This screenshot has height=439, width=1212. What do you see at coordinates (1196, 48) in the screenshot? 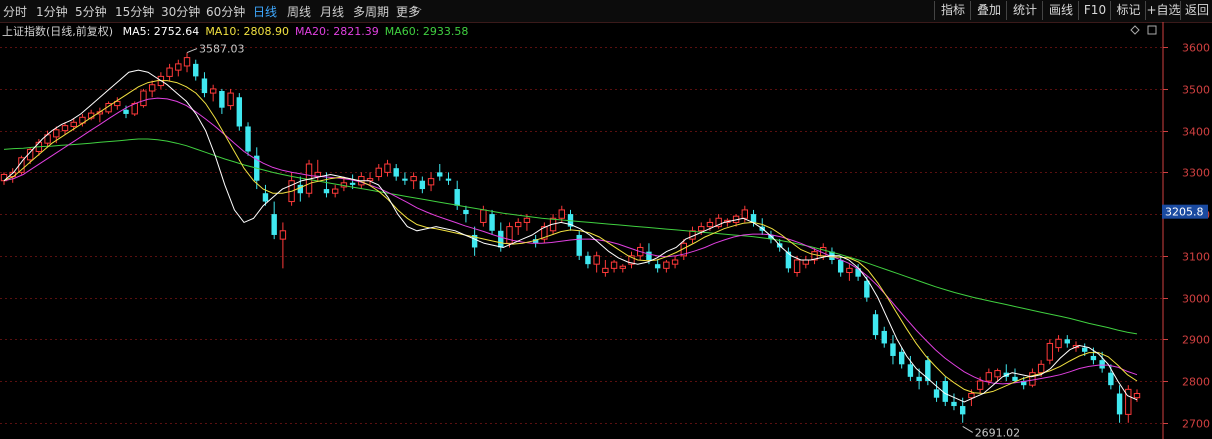
I see `y-tick-label: 3600` at bounding box center [1196, 48].